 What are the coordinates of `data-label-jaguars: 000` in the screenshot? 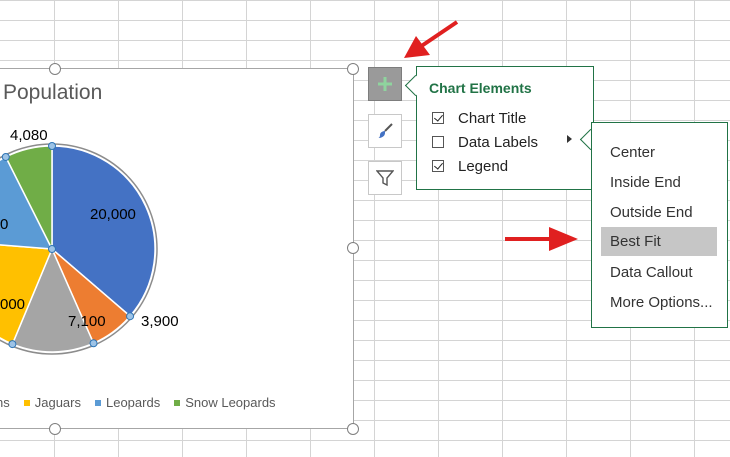 It's located at (12, 304).